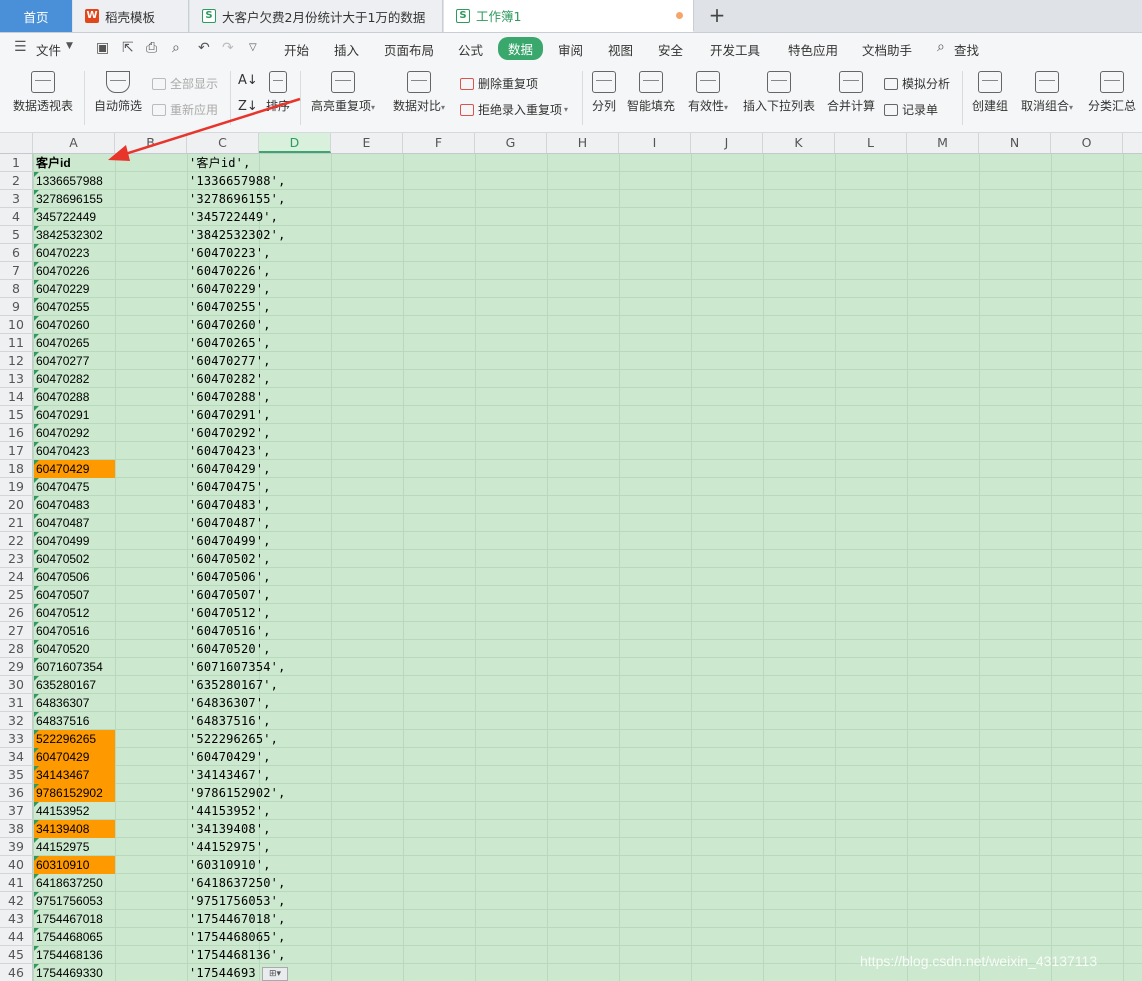 The height and width of the screenshot is (981, 1142). I want to click on cell-a: 60310910, so click(74, 865).